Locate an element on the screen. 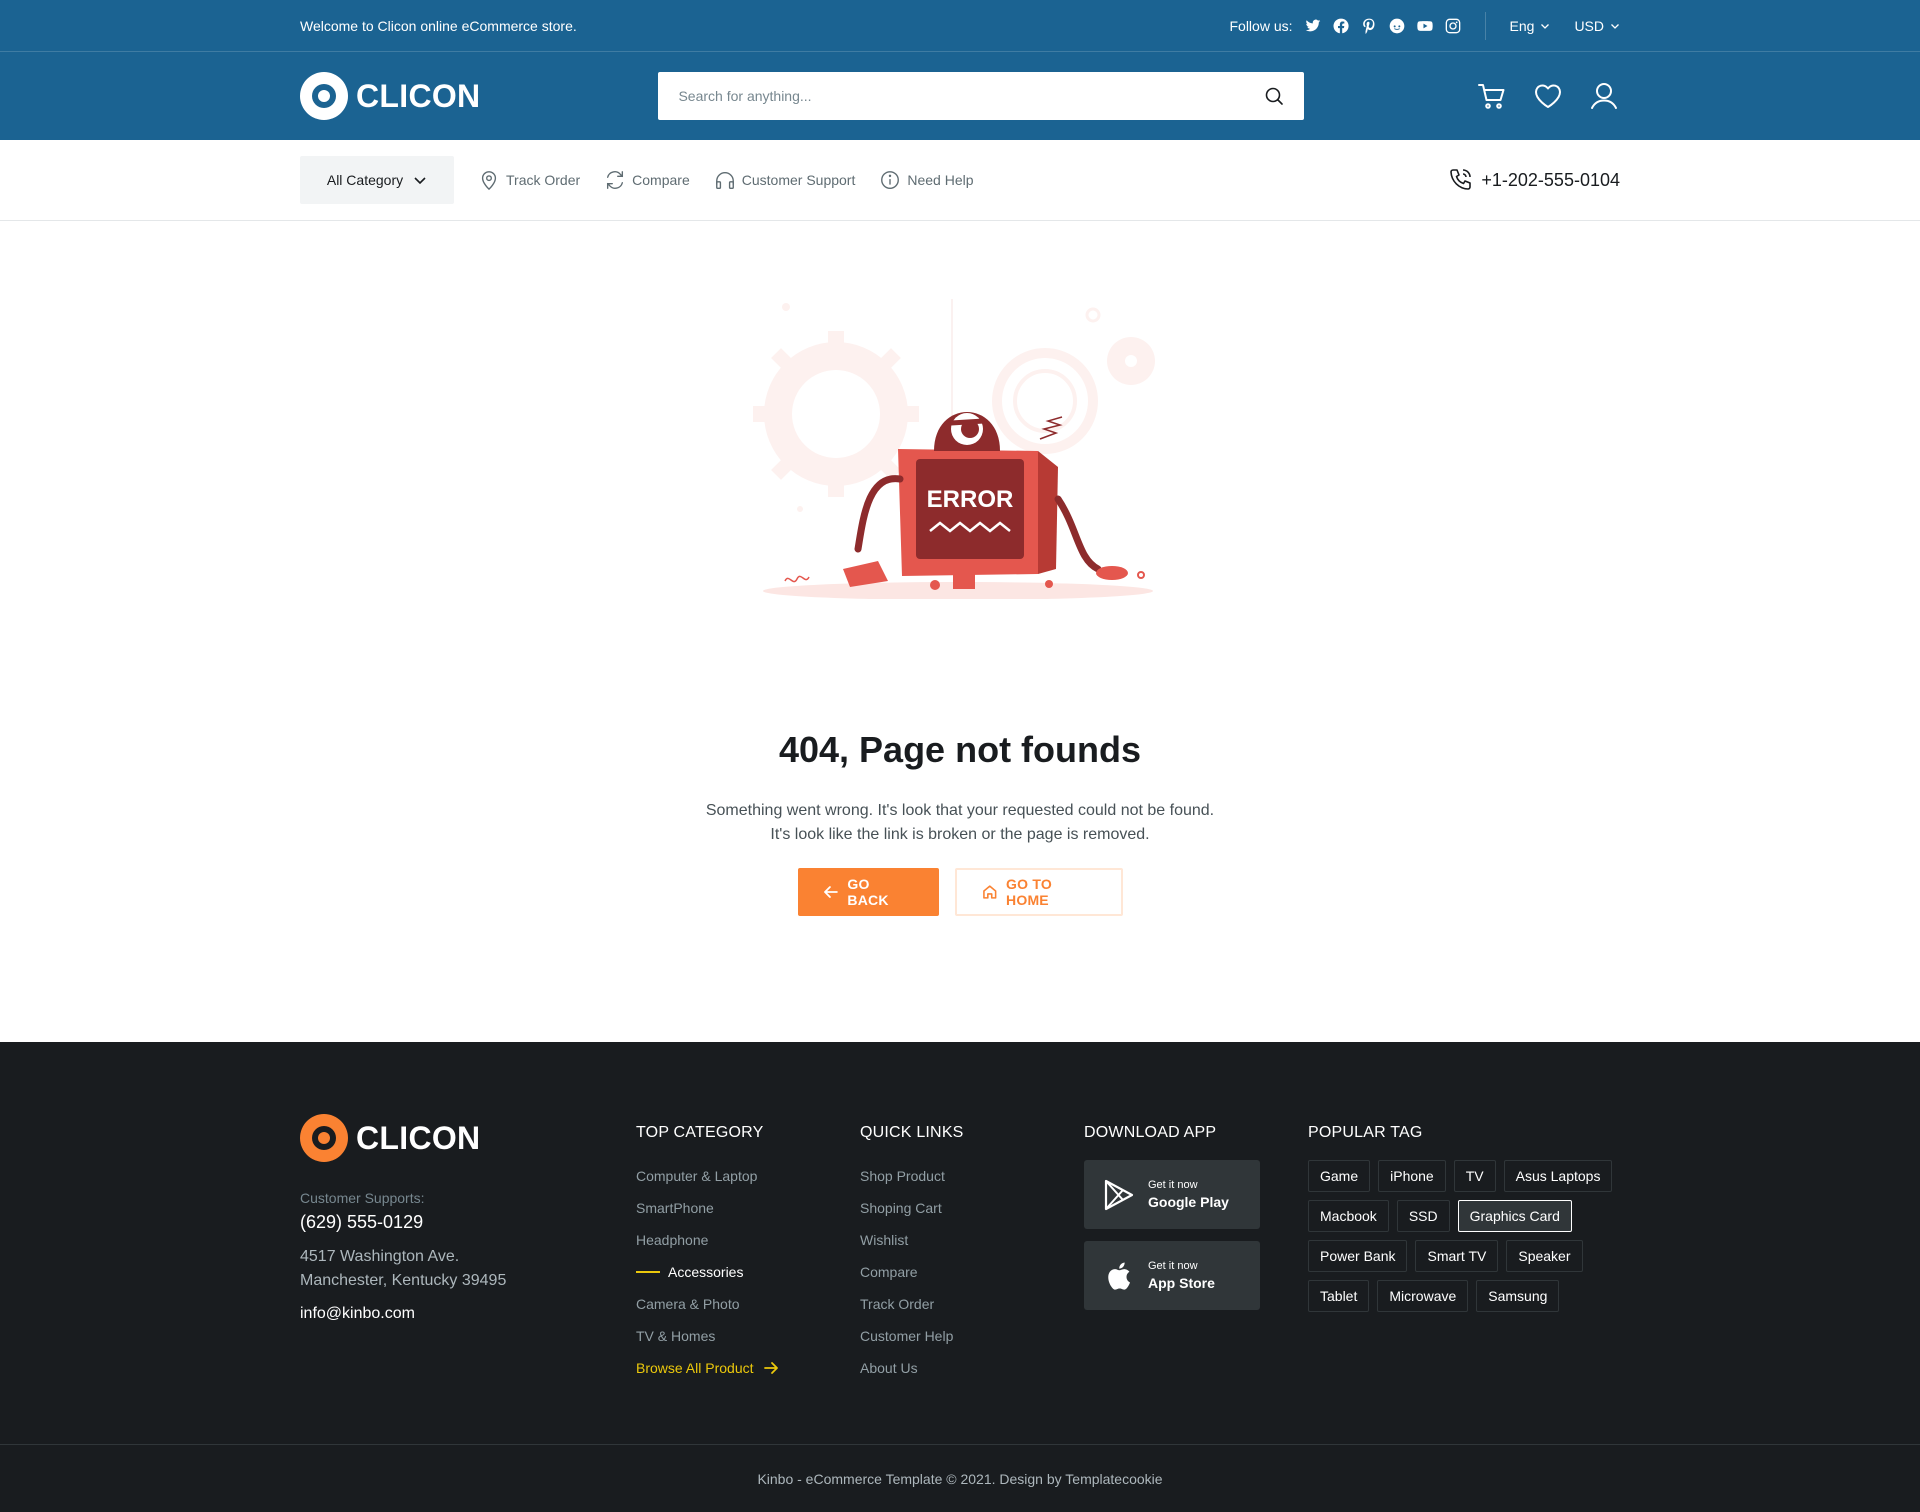 The width and height of the screenshot is (1920, 1512). popular-tag-heading: POPULAR TAG is located at coordinates (1365, 1132).